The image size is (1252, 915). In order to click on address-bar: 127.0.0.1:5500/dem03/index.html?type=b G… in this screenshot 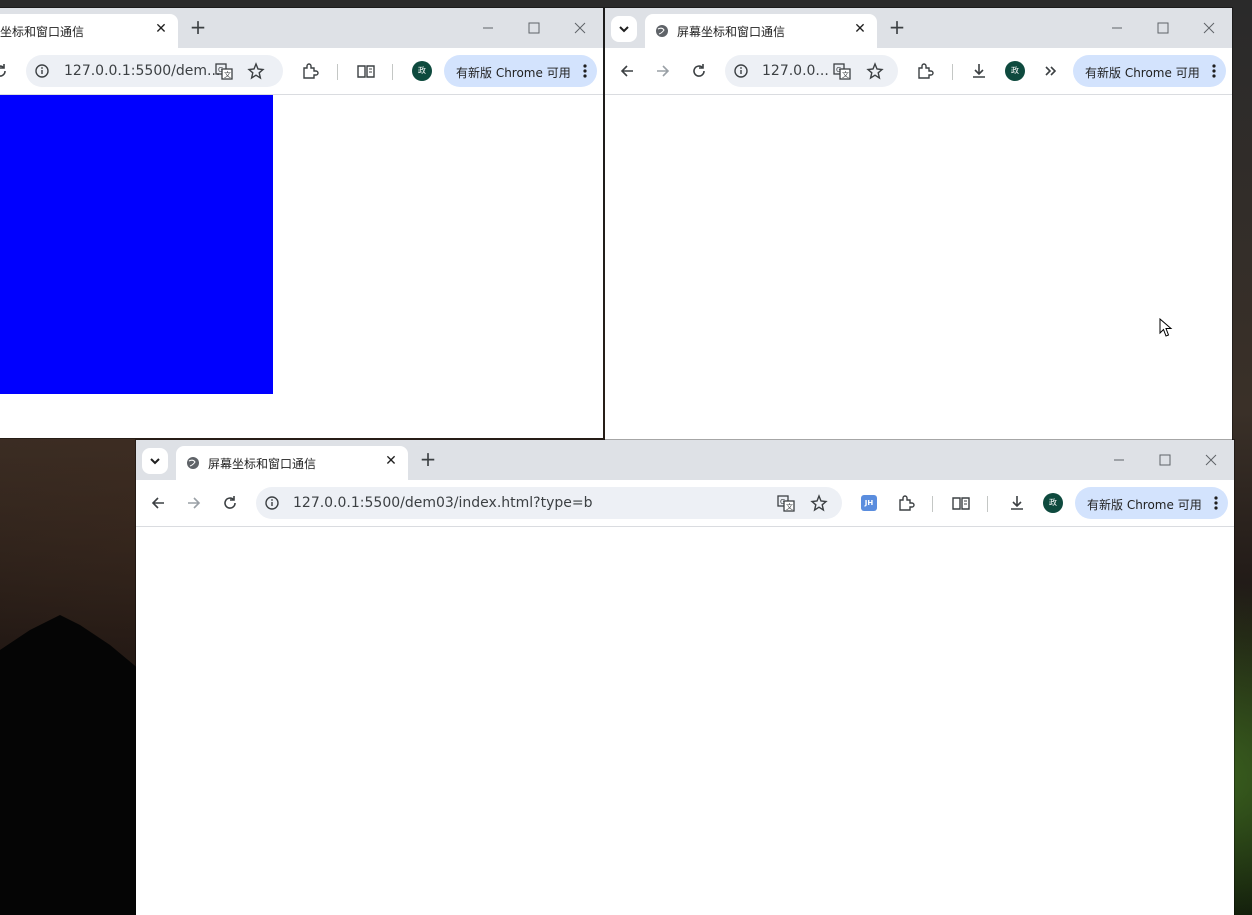, I will do `click(549, 503)`.